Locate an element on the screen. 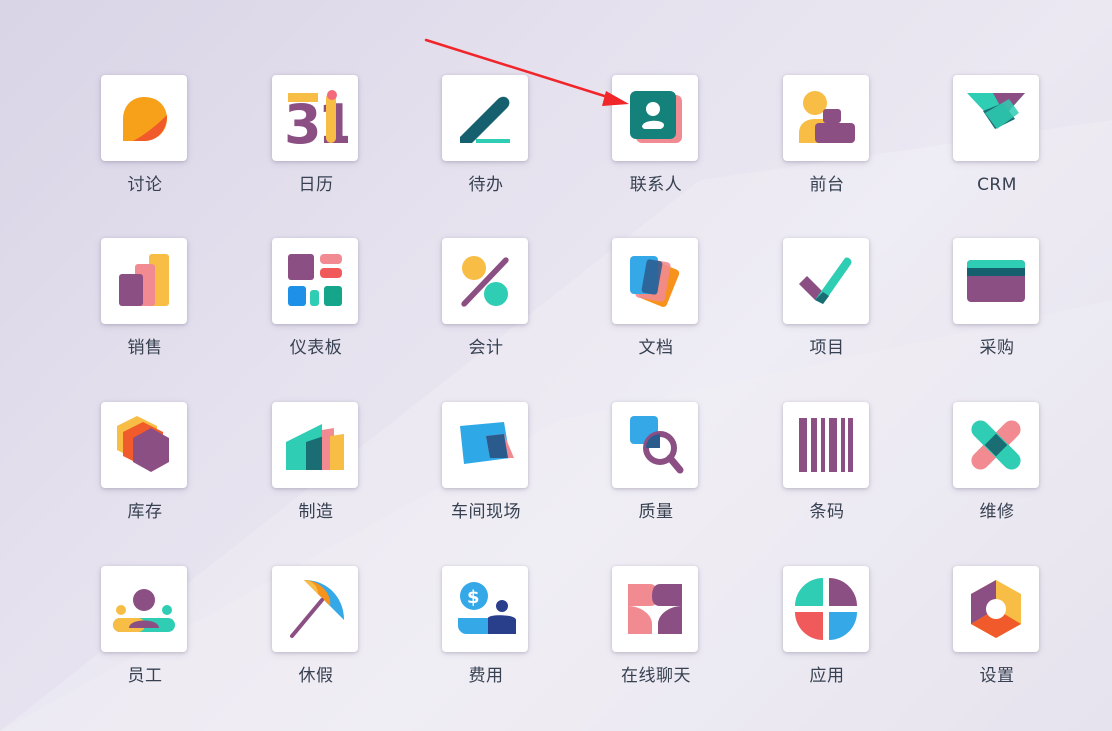 The height and width of the screenshot is (731, 1112). maintenance-icon is located at coordinates (996, 445).